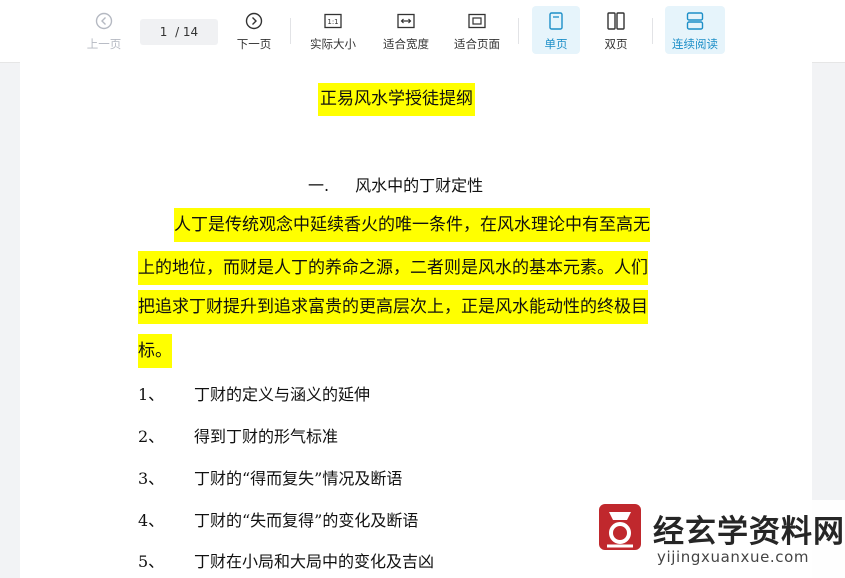  I want to click on svg-text: 1:1, so click(332, 22).